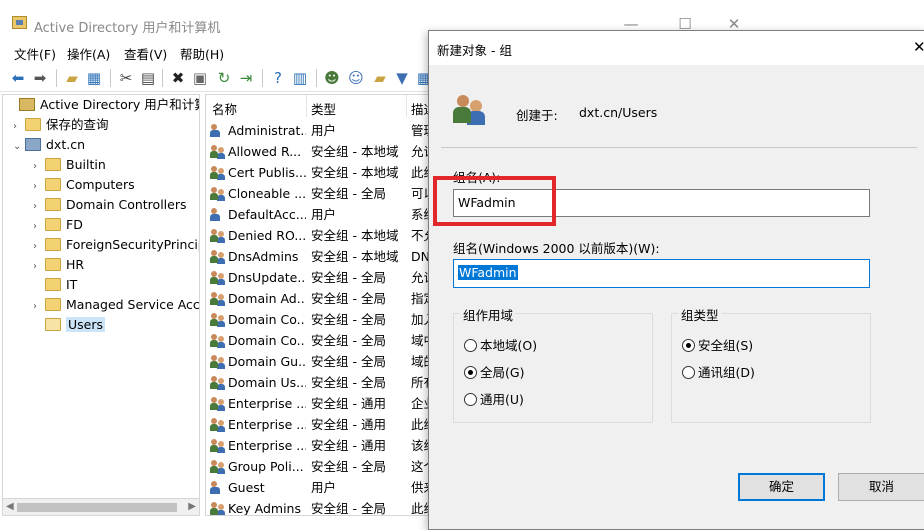 This screenshot has width=924, height=530. I want to click on tree-node: Users, so click(69, 325).